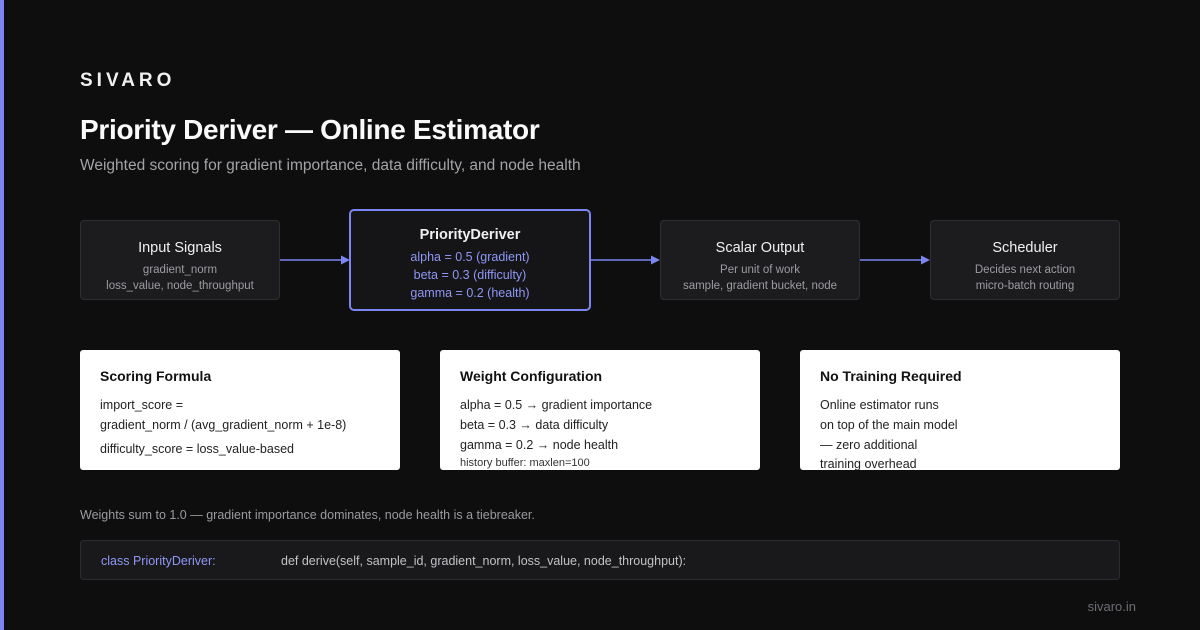 The width and height of the screenshot is (1200, 630). What do you see at coordinates (869, 445) in the screenshot?
I see `training-line: — zero additional` at bounding box center [869, 445].